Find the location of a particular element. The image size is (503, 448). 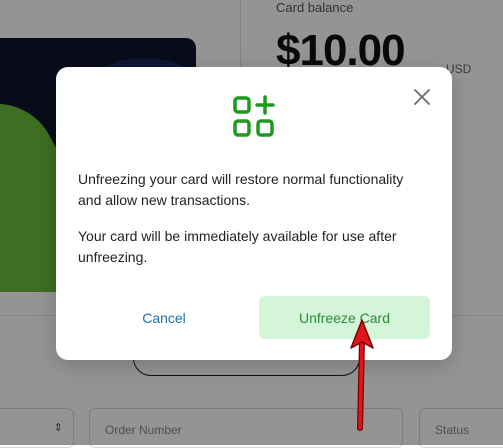

cancel-button: Cancel is located at coordinates (164, 317).